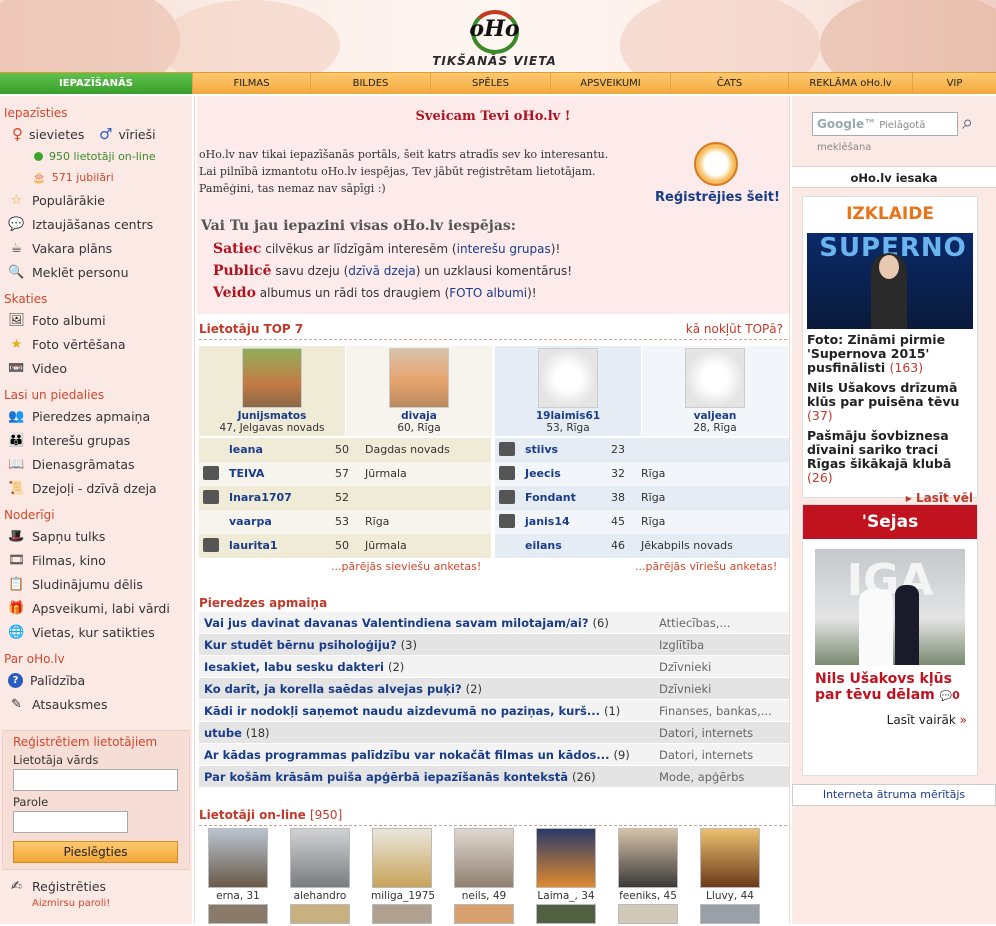  What do you see at coordinates (96, 177) in the screenshot?
I see `jubilari-link: 🎂 571 jubilāri` at bounding box center [96, 177].